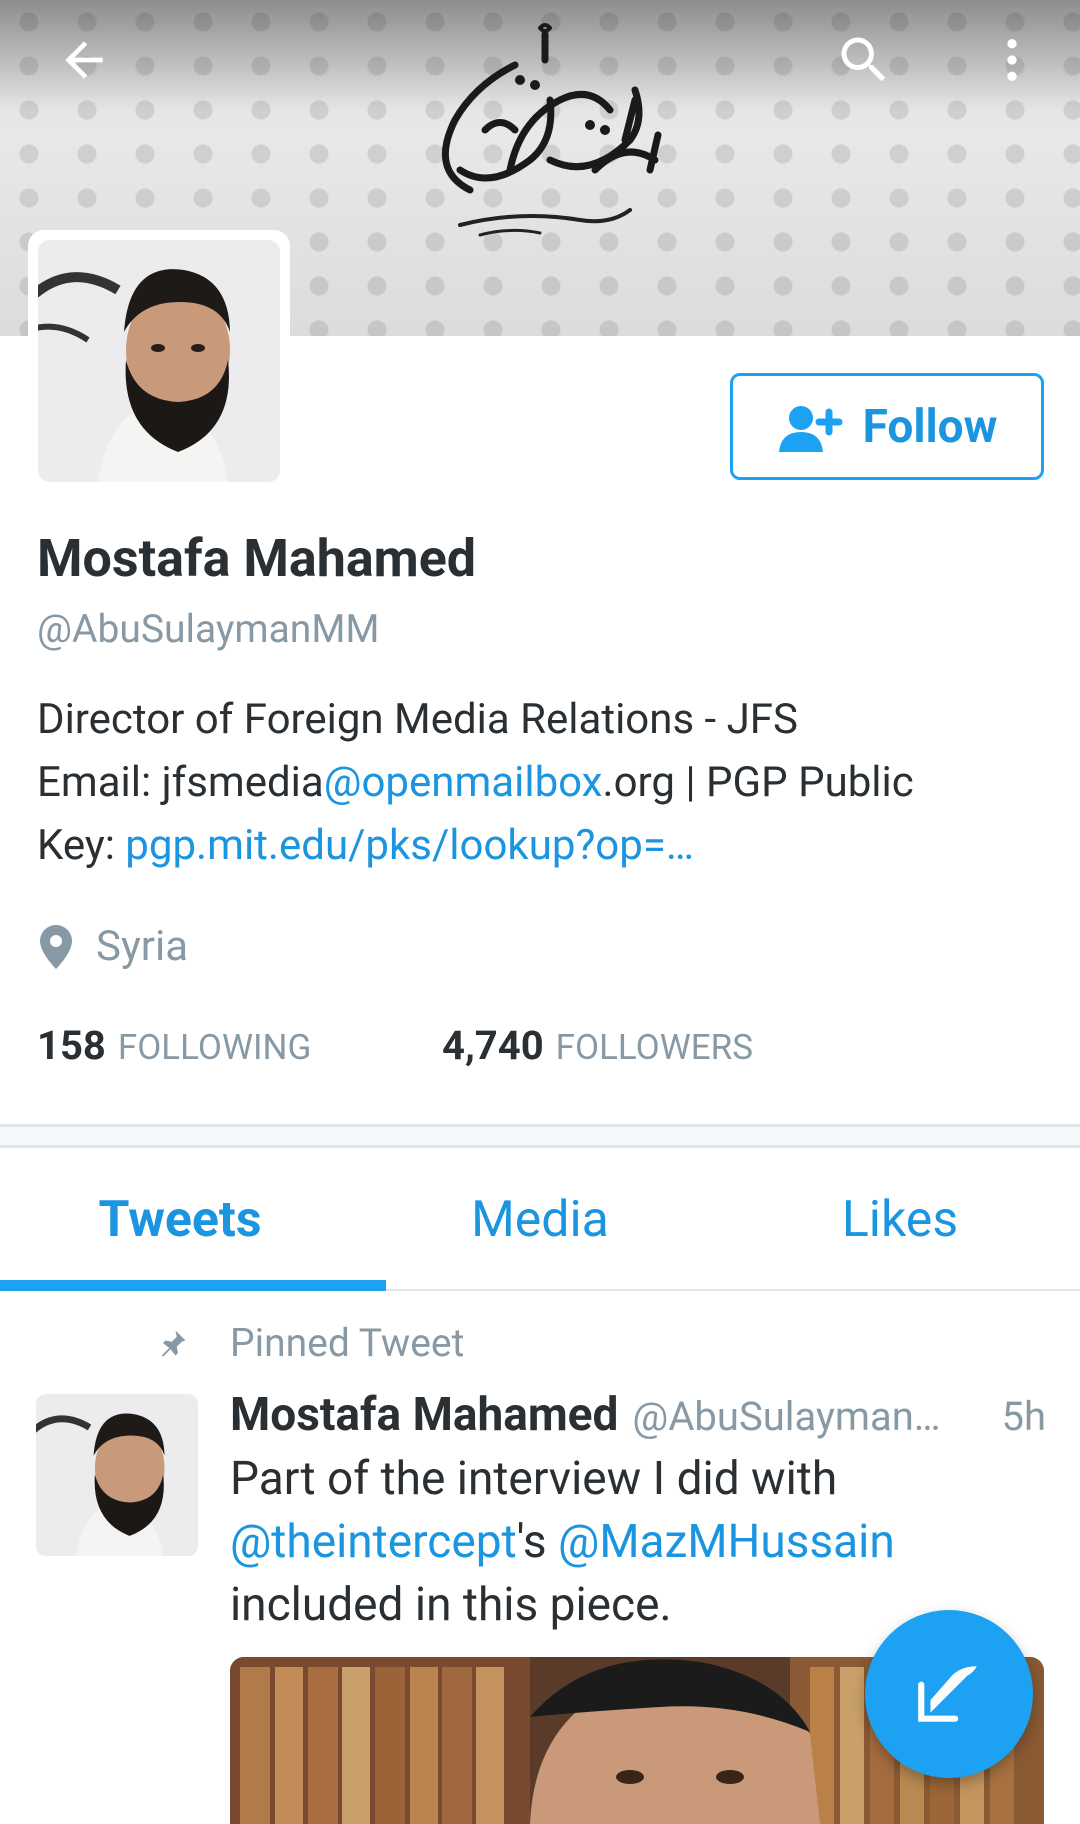 The height and width of the screenshot is (1824, 1080). I want to click on tweet-author-name: Mostafa Mahamed, so click(424, 1415).